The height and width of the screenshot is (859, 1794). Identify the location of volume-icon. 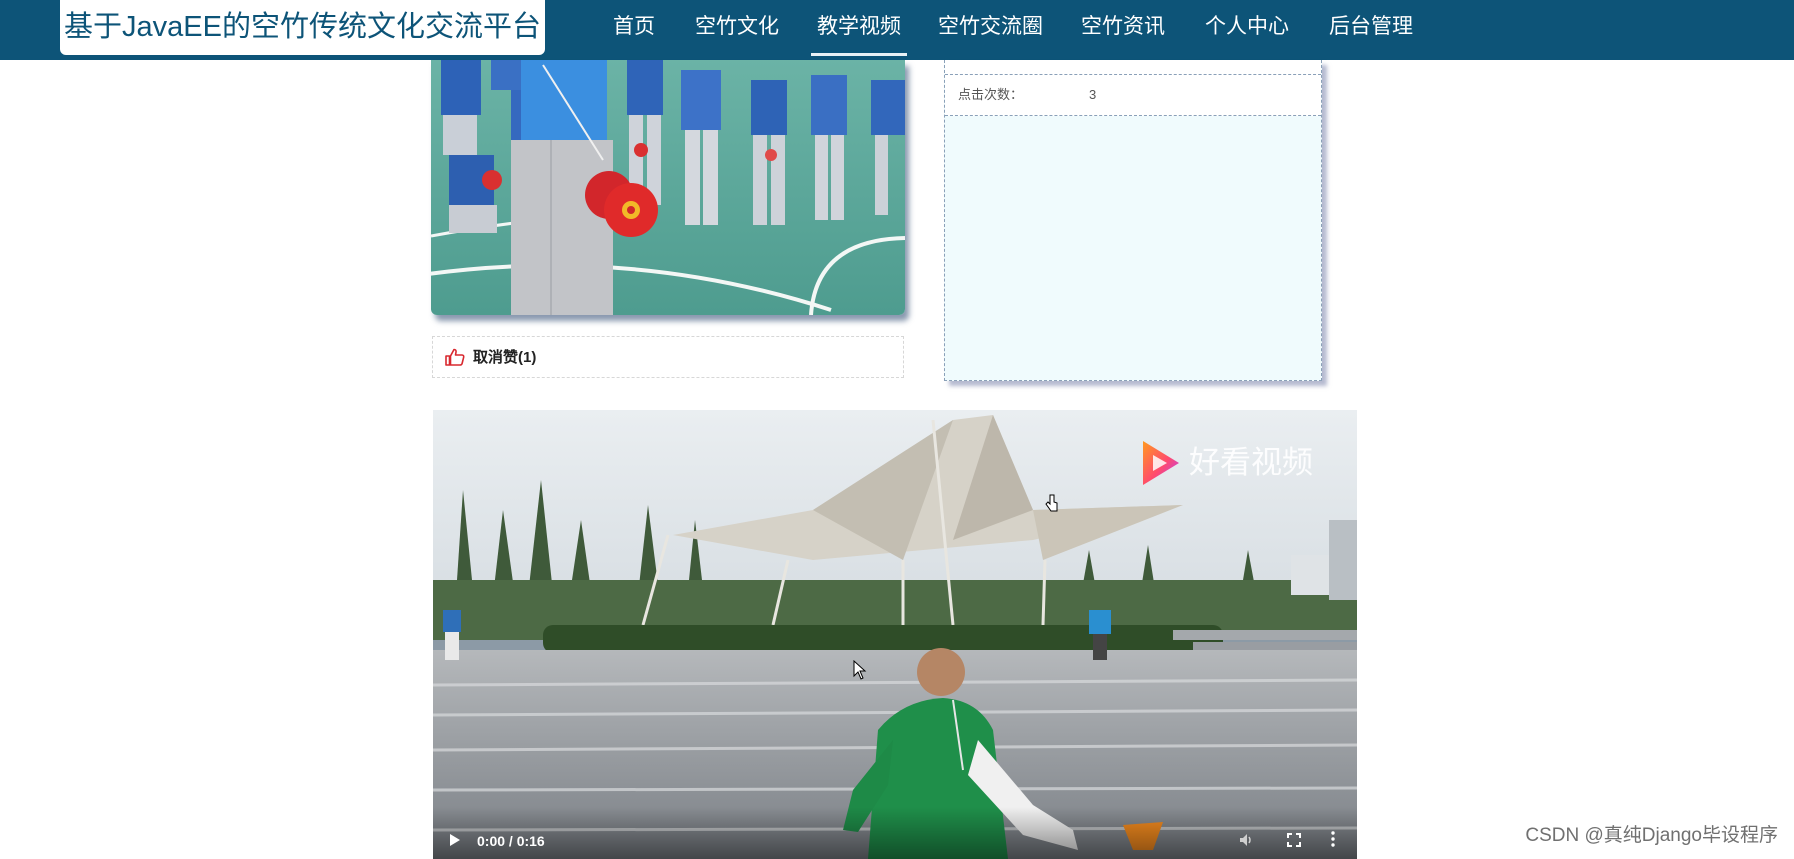
(1247, 840).